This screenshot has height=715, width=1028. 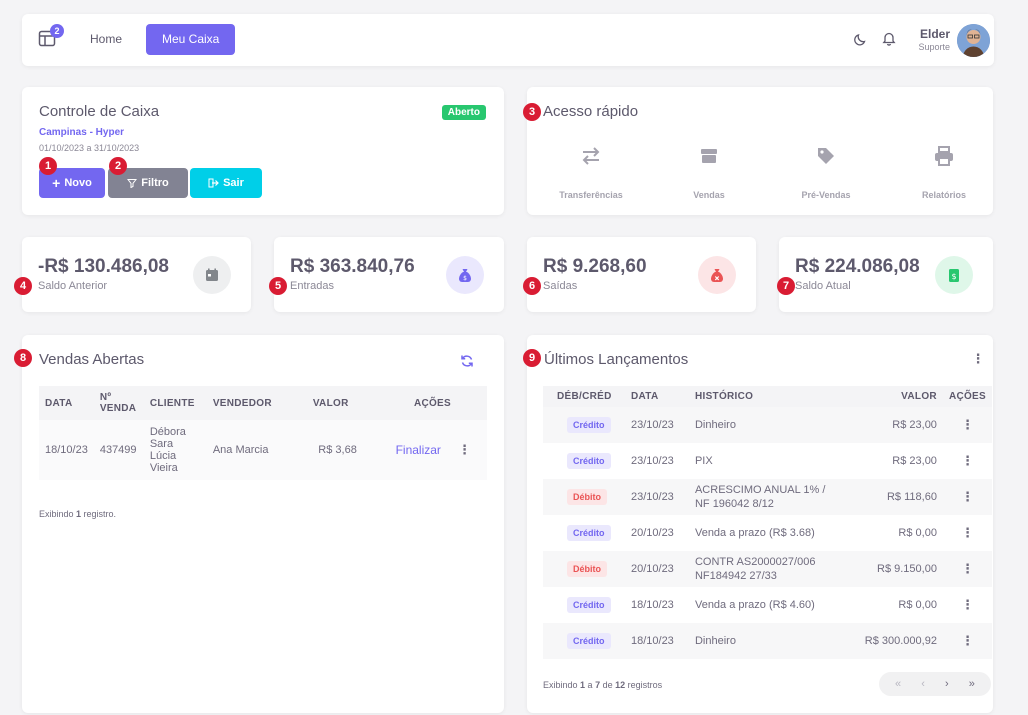 What do you see at coordinates (717, 275) in the screenshot?
I see `money-bag-x-icon` at bounding box center [717, 275].